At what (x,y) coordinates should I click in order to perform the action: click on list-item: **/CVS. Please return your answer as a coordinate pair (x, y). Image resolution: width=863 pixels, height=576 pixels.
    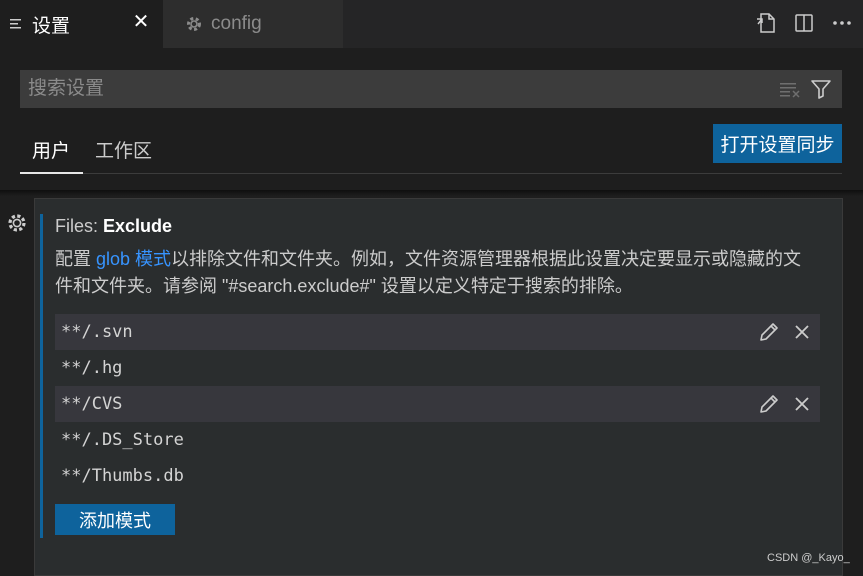
    Looking at the image, I should click on (437, 404).